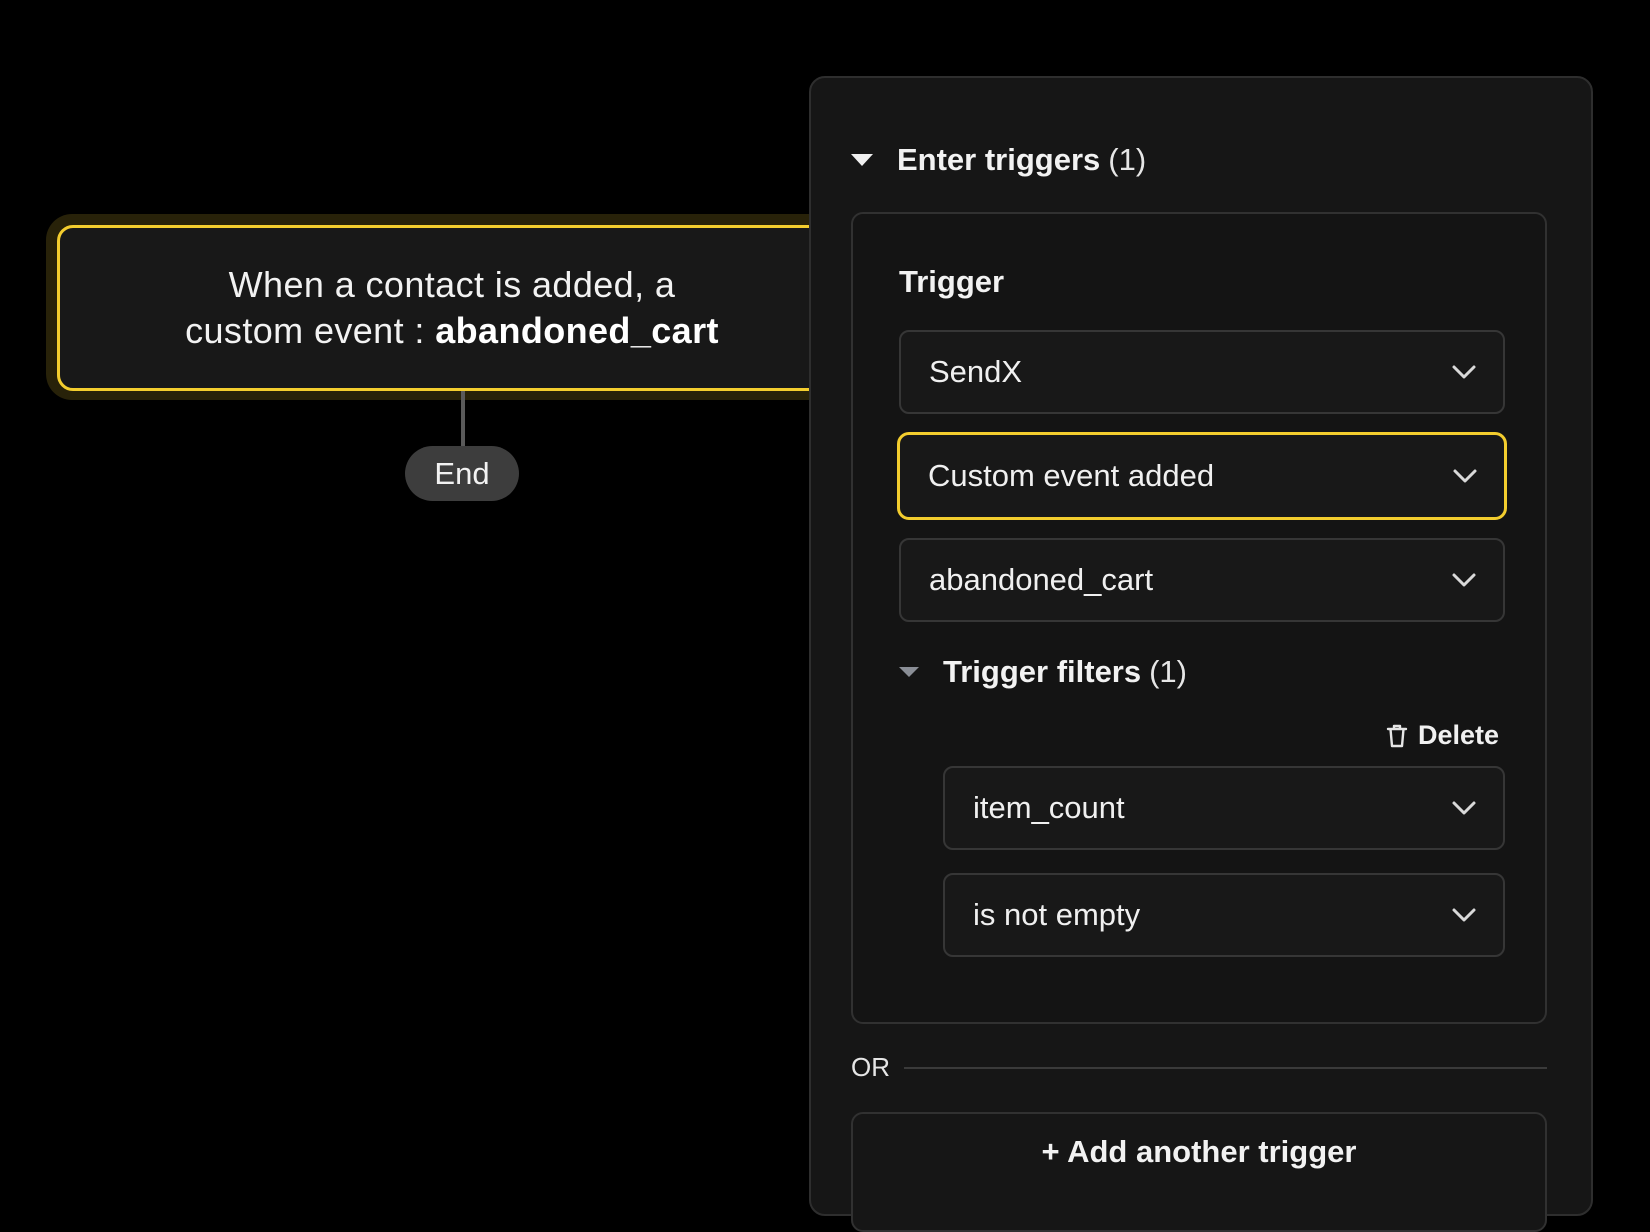 This screenshot has height=1232, width=1650. I want to click on trigger-event-type-select: Custom event added, so click(1202, 476).